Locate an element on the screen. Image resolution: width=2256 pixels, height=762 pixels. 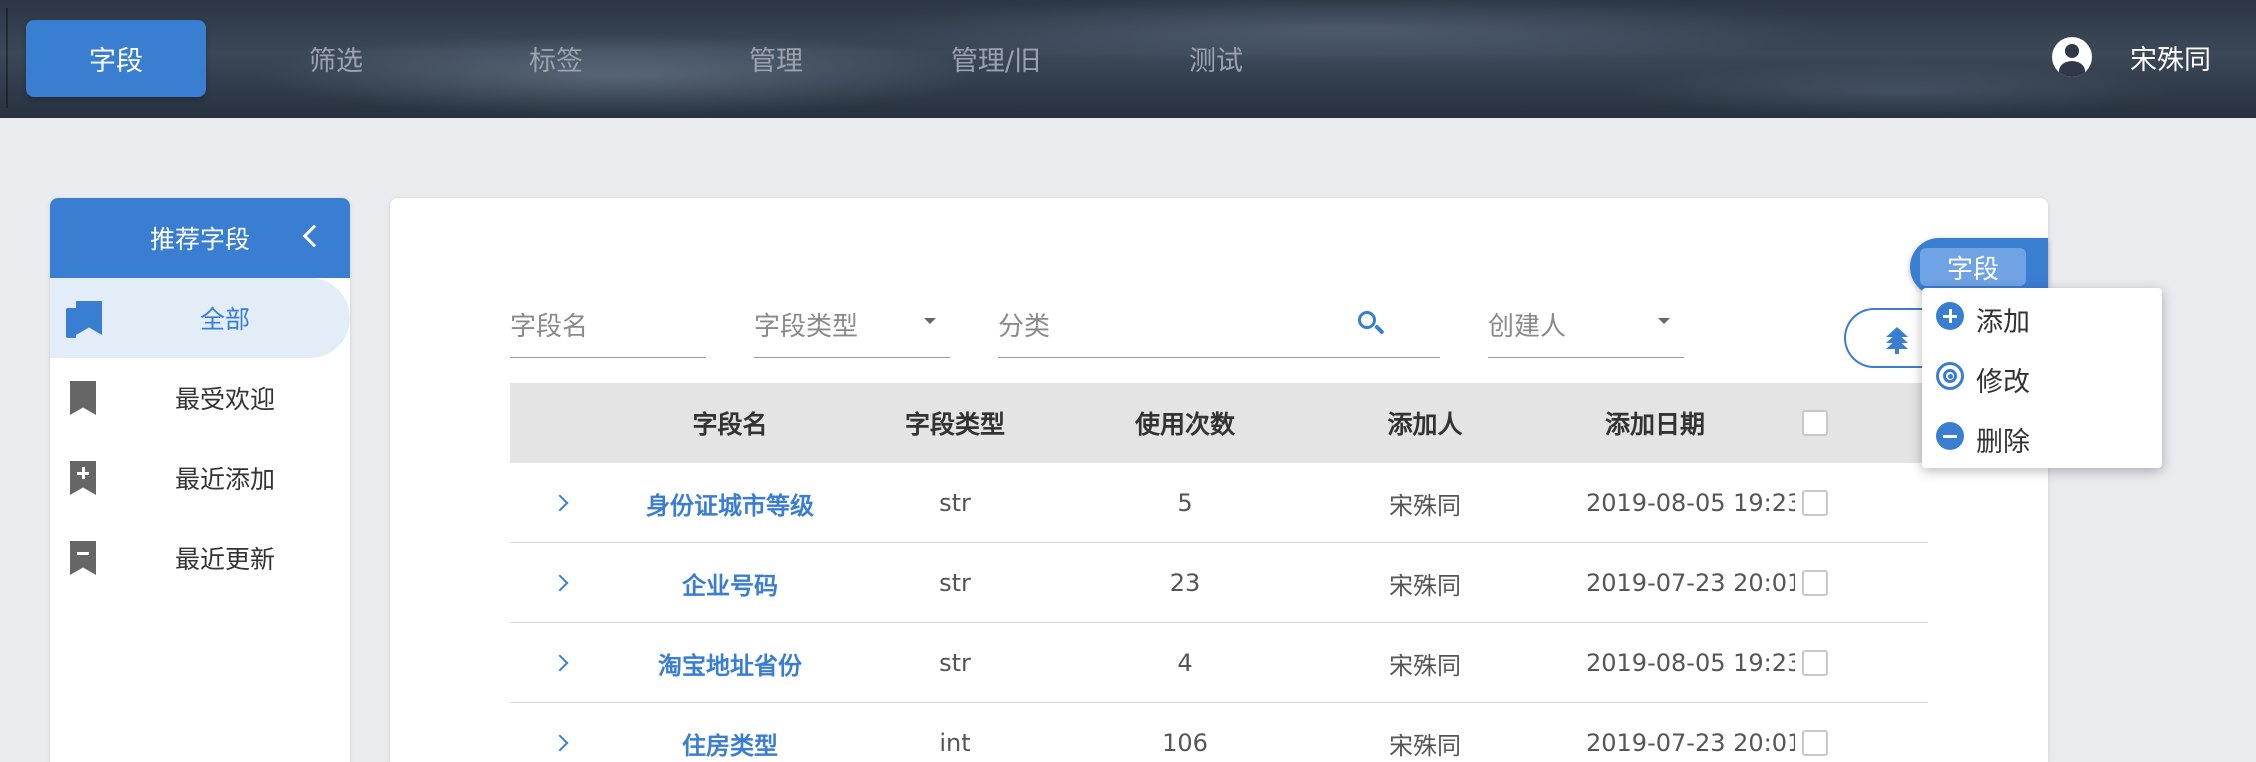
sidebar-title: 推荐字段 is located at coordinates (199, 239).